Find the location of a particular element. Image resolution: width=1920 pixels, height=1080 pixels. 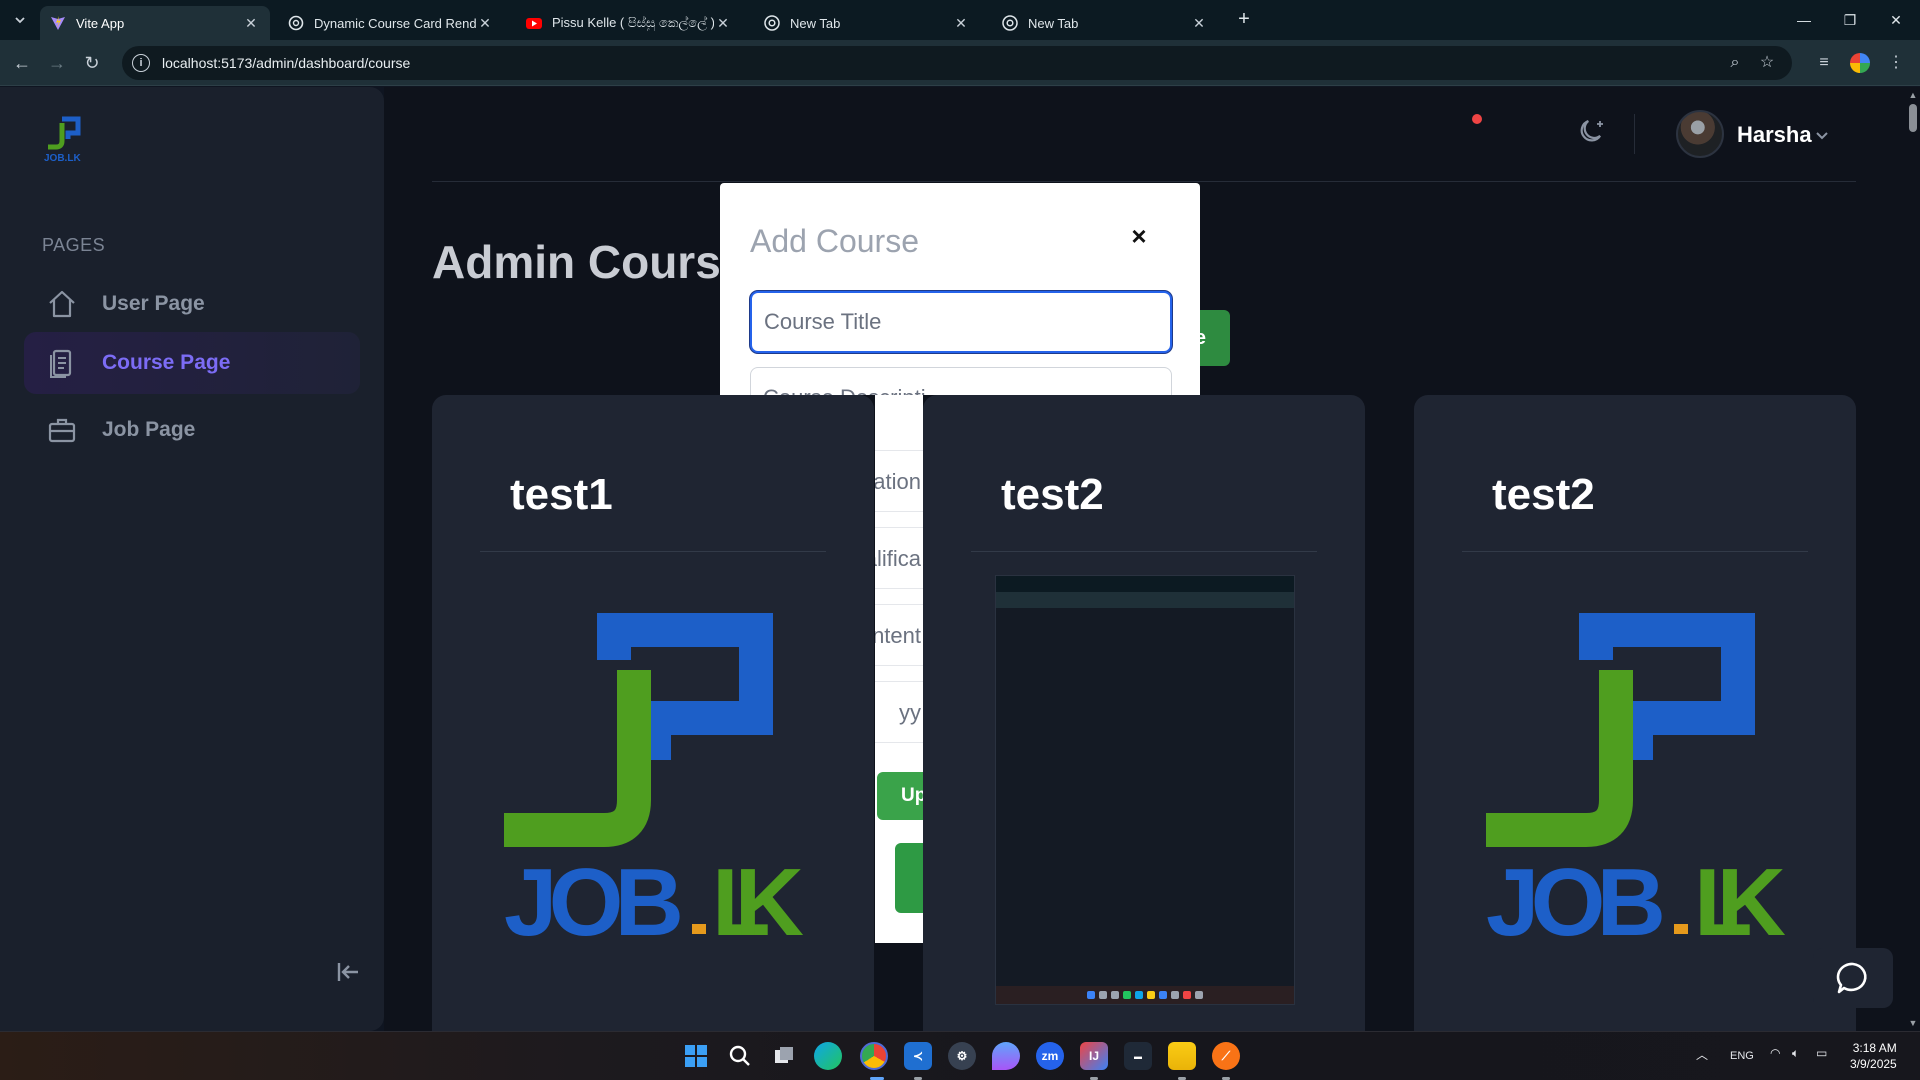

tab-dynamic-course: Dynamic Course Card Renderin ✕ is located at coordinates (391, 23).